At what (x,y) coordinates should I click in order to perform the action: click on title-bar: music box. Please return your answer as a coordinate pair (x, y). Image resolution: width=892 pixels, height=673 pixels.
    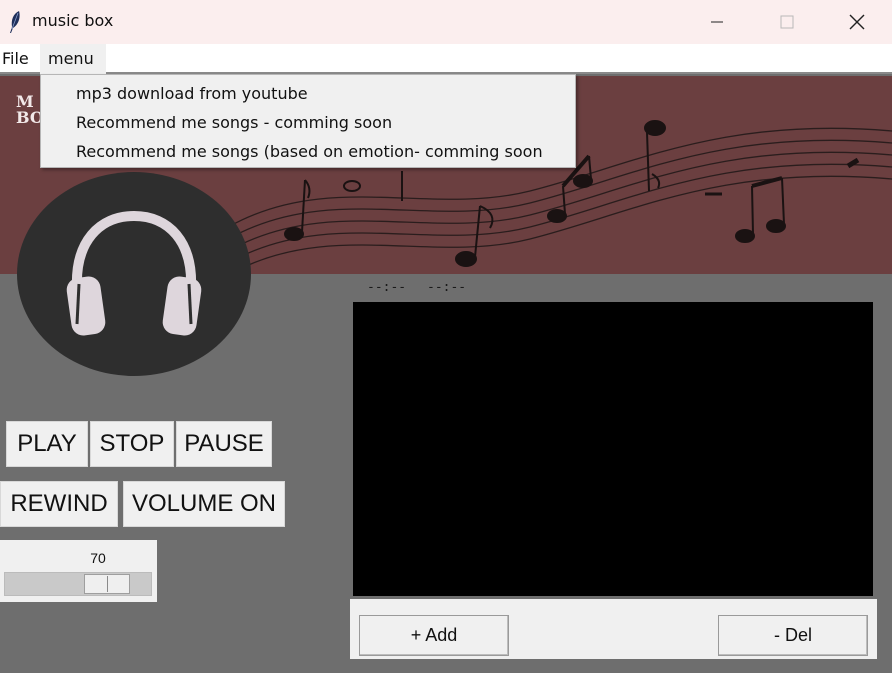
    Looking at the image, I should click on (446, 22).